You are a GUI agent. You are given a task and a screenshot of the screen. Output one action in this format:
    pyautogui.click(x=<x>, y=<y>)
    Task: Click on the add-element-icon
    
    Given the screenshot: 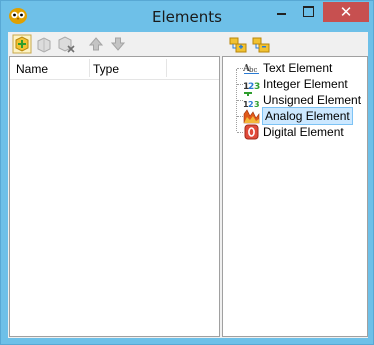 What is the action you would take?
    pyautogui.click(x=22, y=44)
    